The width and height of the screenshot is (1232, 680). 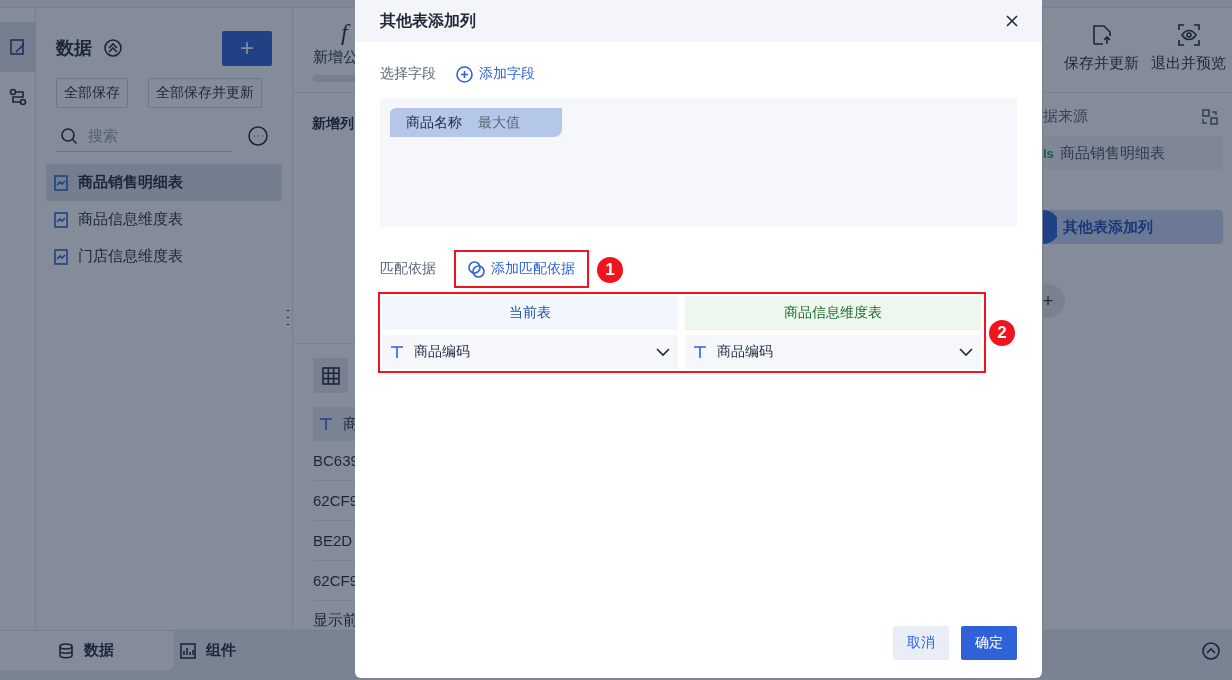 I want to click on toolbar-action: 保存并更新, so click(x=1101, y=58).